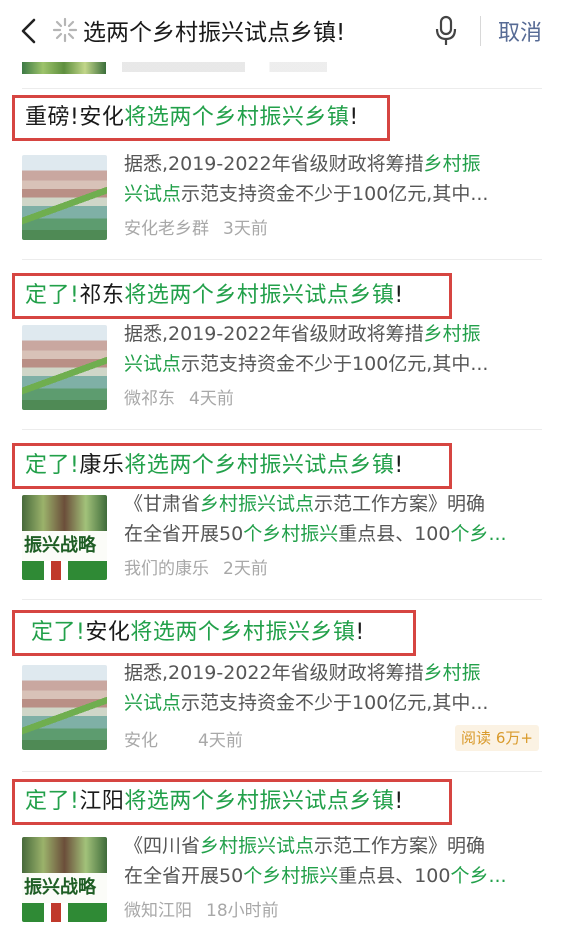  I want to click on result-title: 重磅!安化将选两个乡村振兴乡镇!, so click(201, 118).